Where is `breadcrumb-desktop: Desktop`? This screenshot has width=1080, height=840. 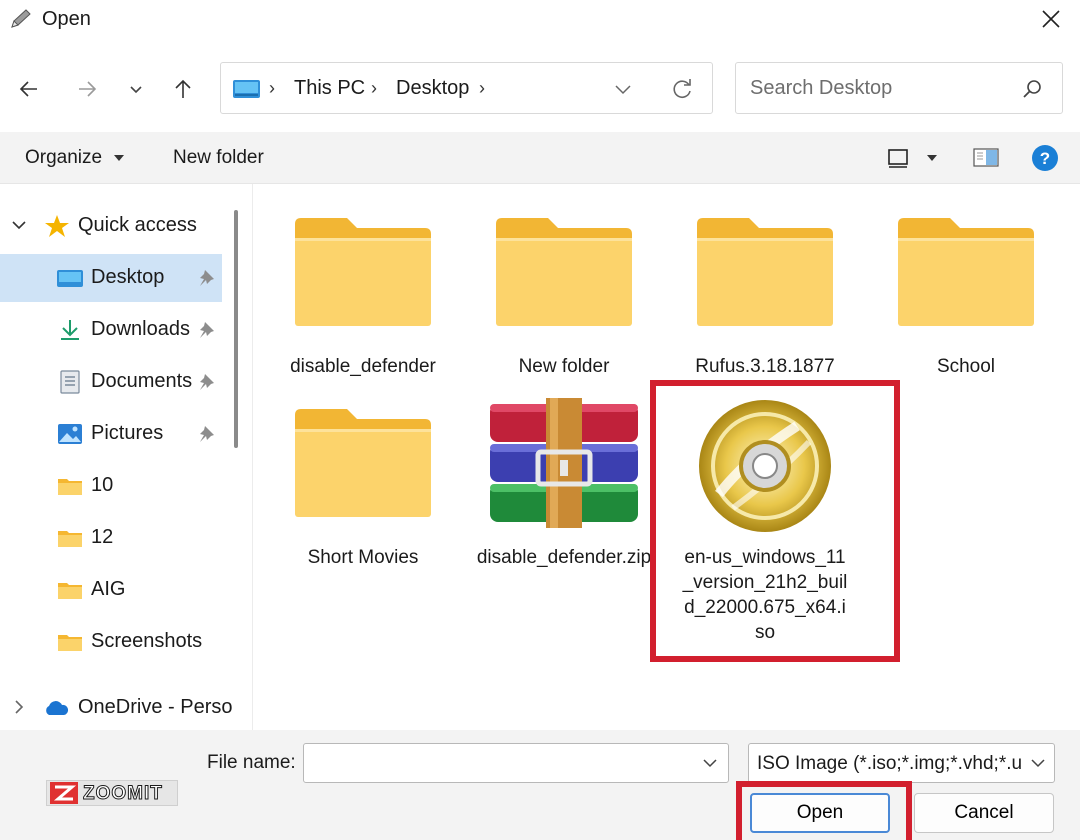
breadcrumb-desktop: Desktop is located at coordinates (432, 88).